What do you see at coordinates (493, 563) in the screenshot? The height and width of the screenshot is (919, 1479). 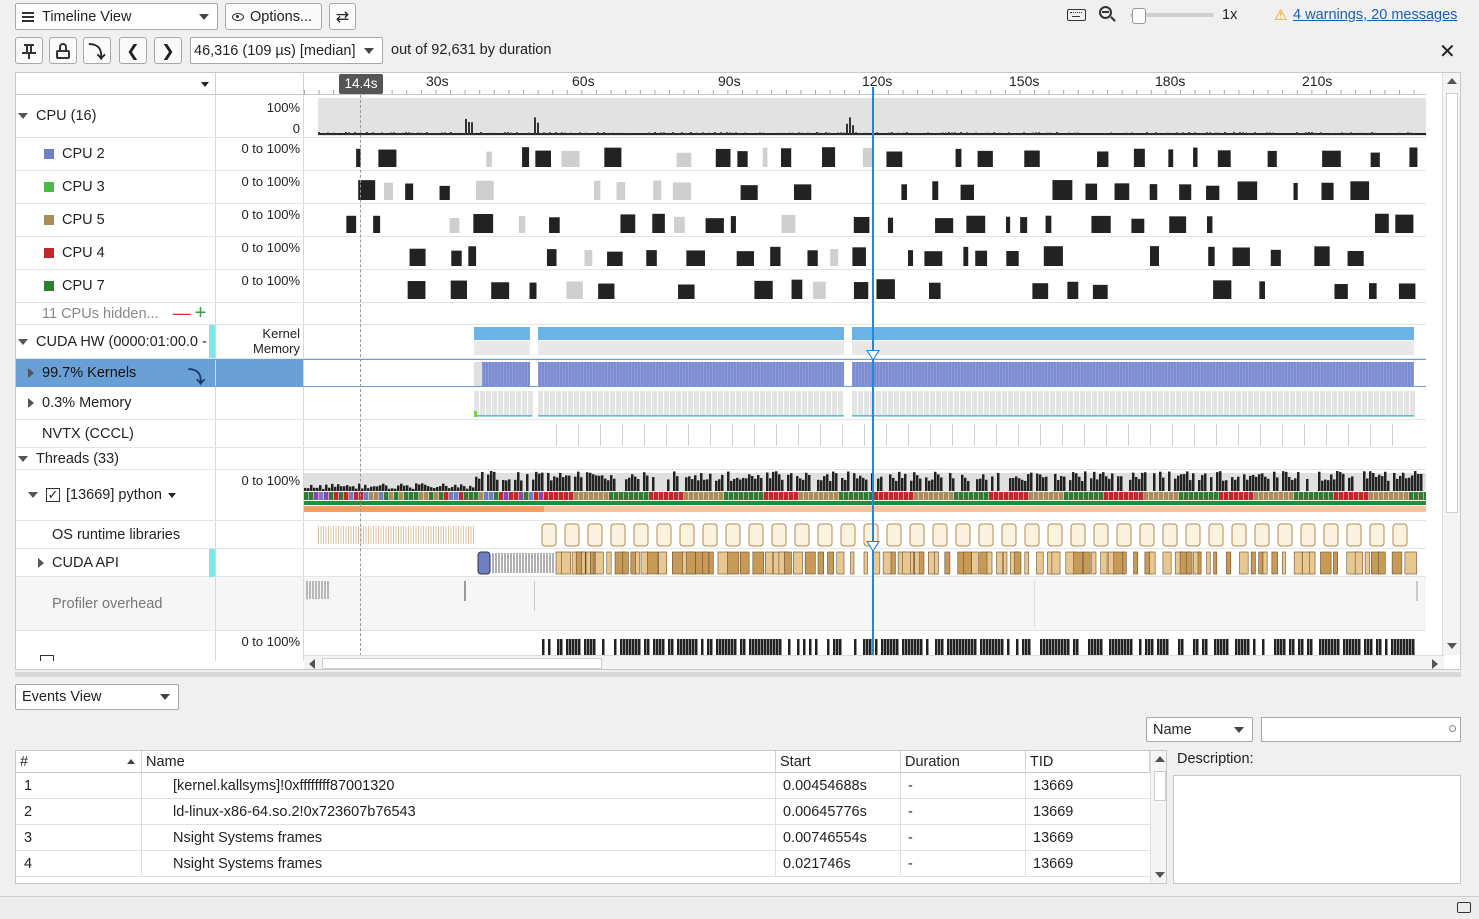 I see `cuda-api-call` at bounding box center [493, 563].